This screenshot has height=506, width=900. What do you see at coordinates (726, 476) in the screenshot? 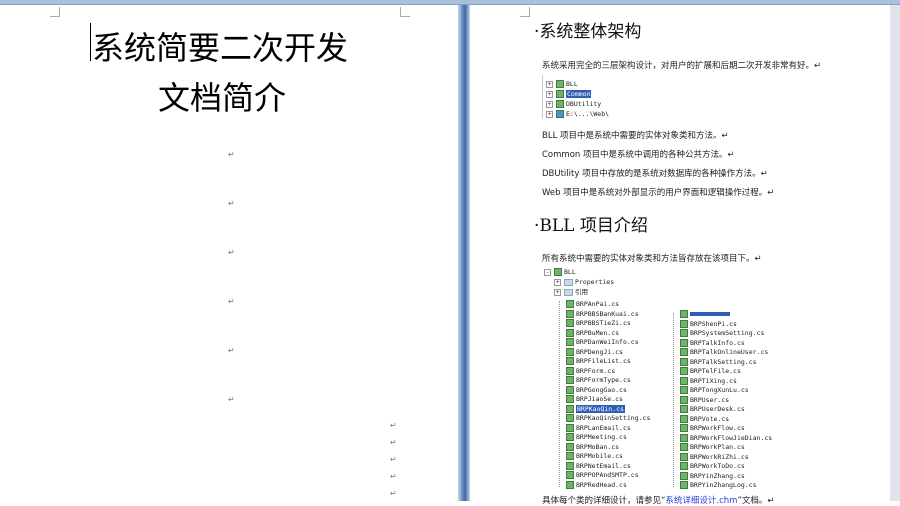
I see `tree-file-item: BRPYinZhang.cs` at bounding box center [726, 476].